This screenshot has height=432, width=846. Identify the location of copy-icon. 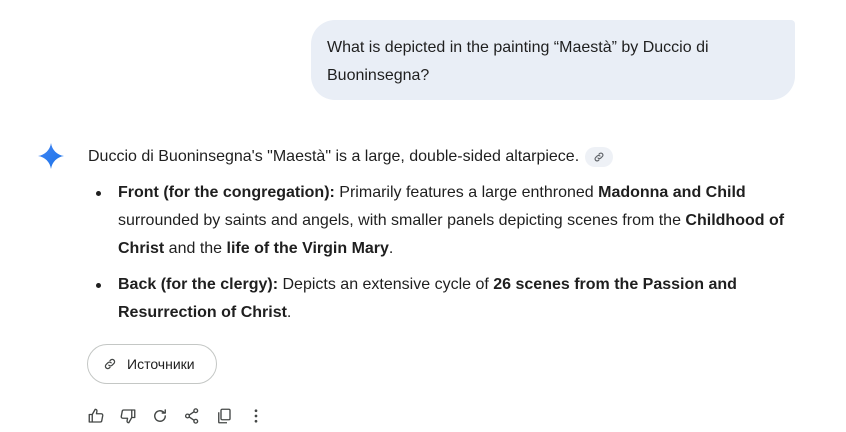
(224, 416).